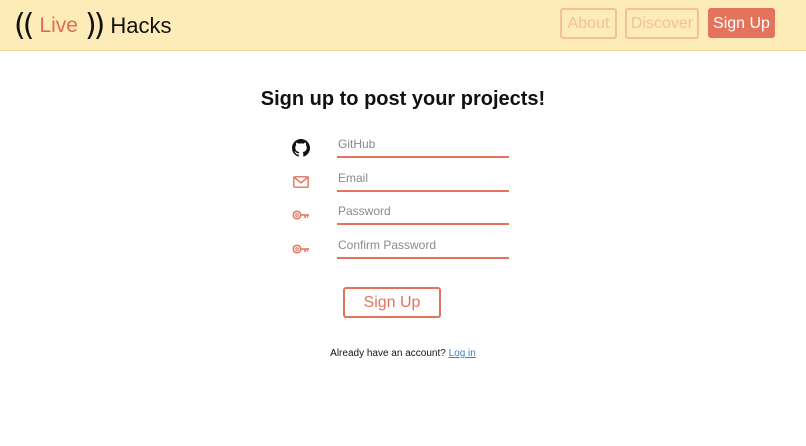  Describe the element at coordinates (58, 25) in the screenshot. I see `logo-live-text: Live` at that location.